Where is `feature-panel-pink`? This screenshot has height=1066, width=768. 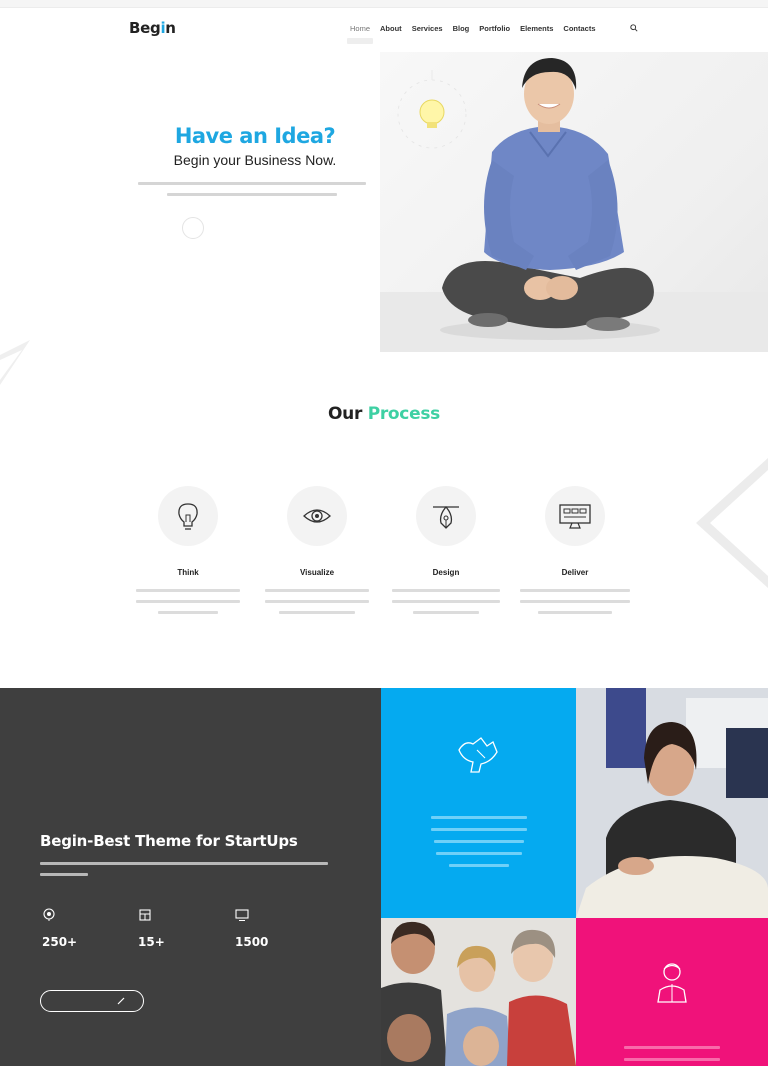
feature-panel-pink is located at coordinates (672, 992).